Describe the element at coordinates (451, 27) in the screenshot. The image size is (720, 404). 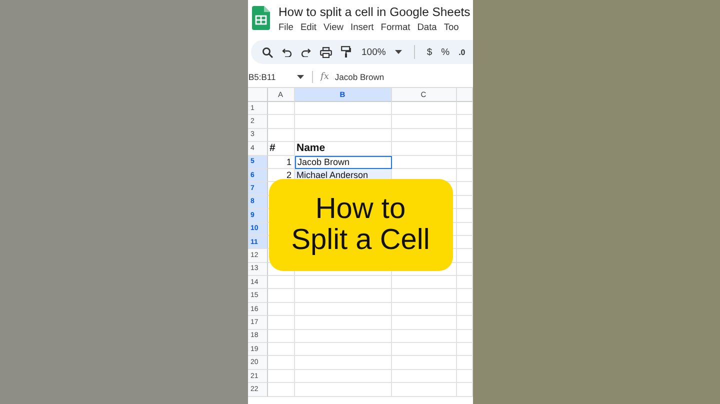
I see `menu-item: Too` at that location.